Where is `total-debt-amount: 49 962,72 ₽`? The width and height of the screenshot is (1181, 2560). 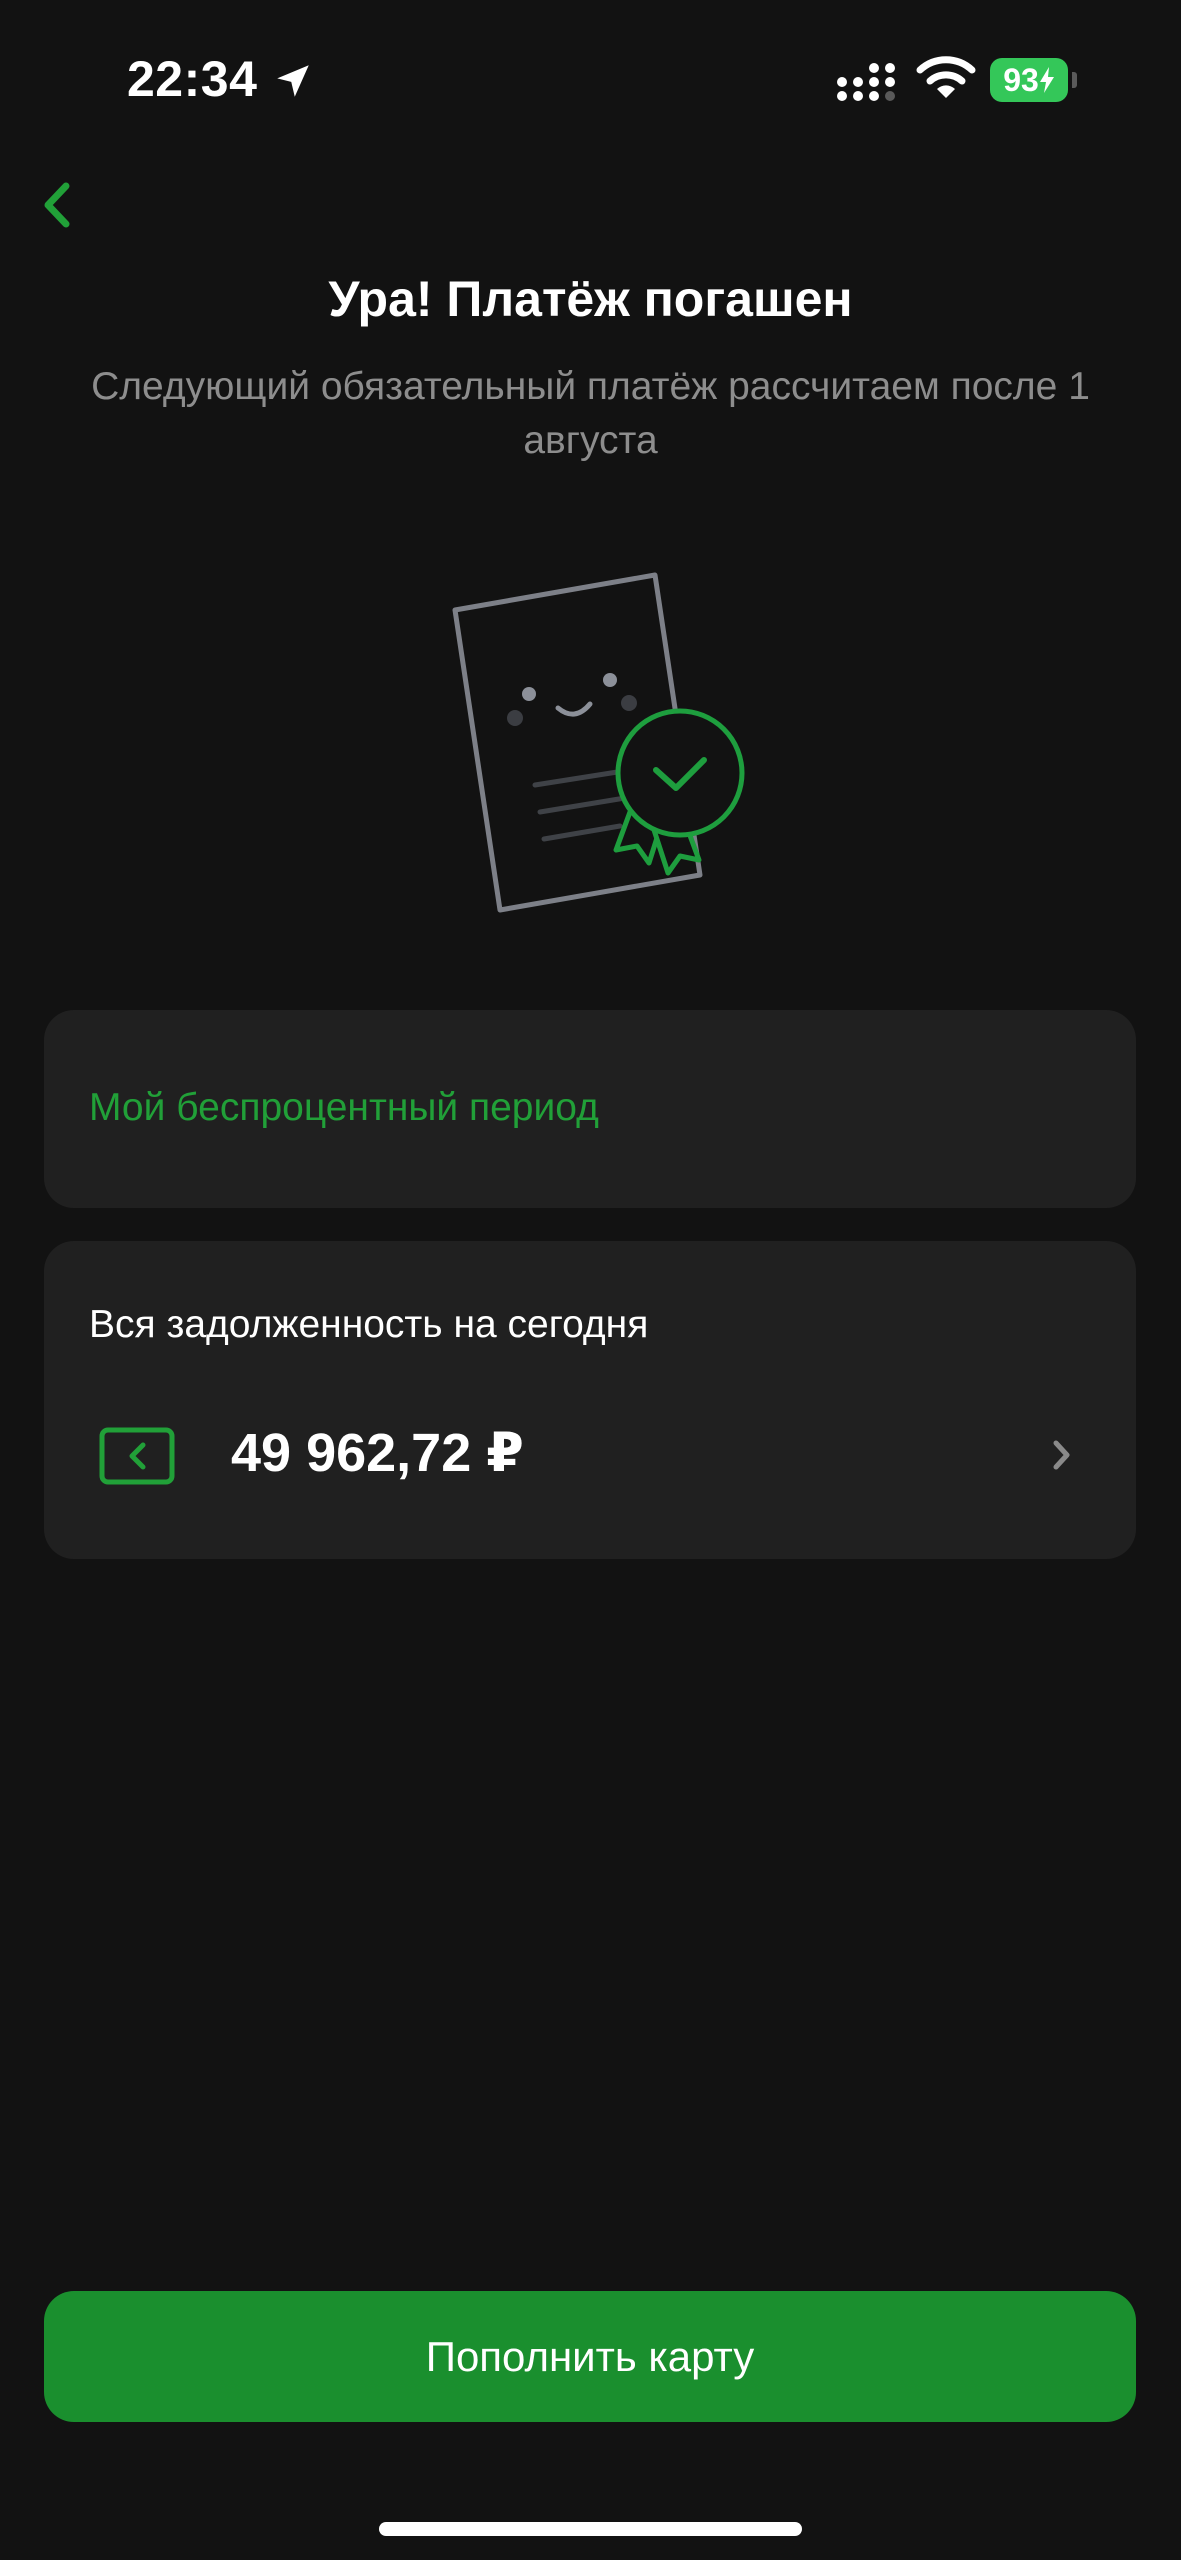 total-debt-amount: 49 962,72 ₽ is located at coordinates (377, 1453).